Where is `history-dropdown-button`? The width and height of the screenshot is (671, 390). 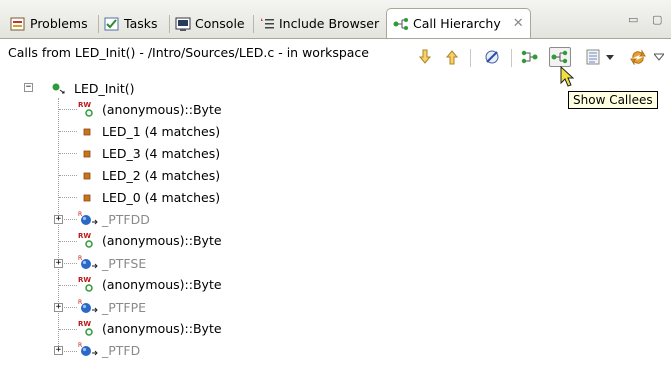
history-dropdown-button is located at coordinates (610, 57).